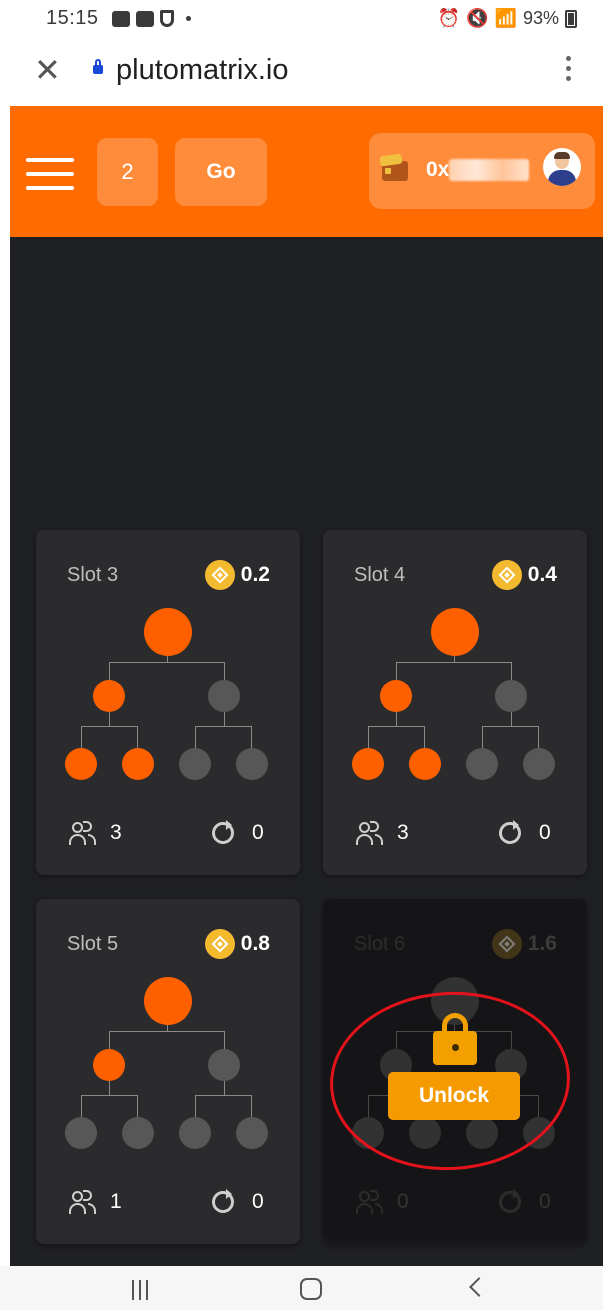 The width and height of the screenshot is (603, 1310). I want to click on avatar, so click(562, 167).